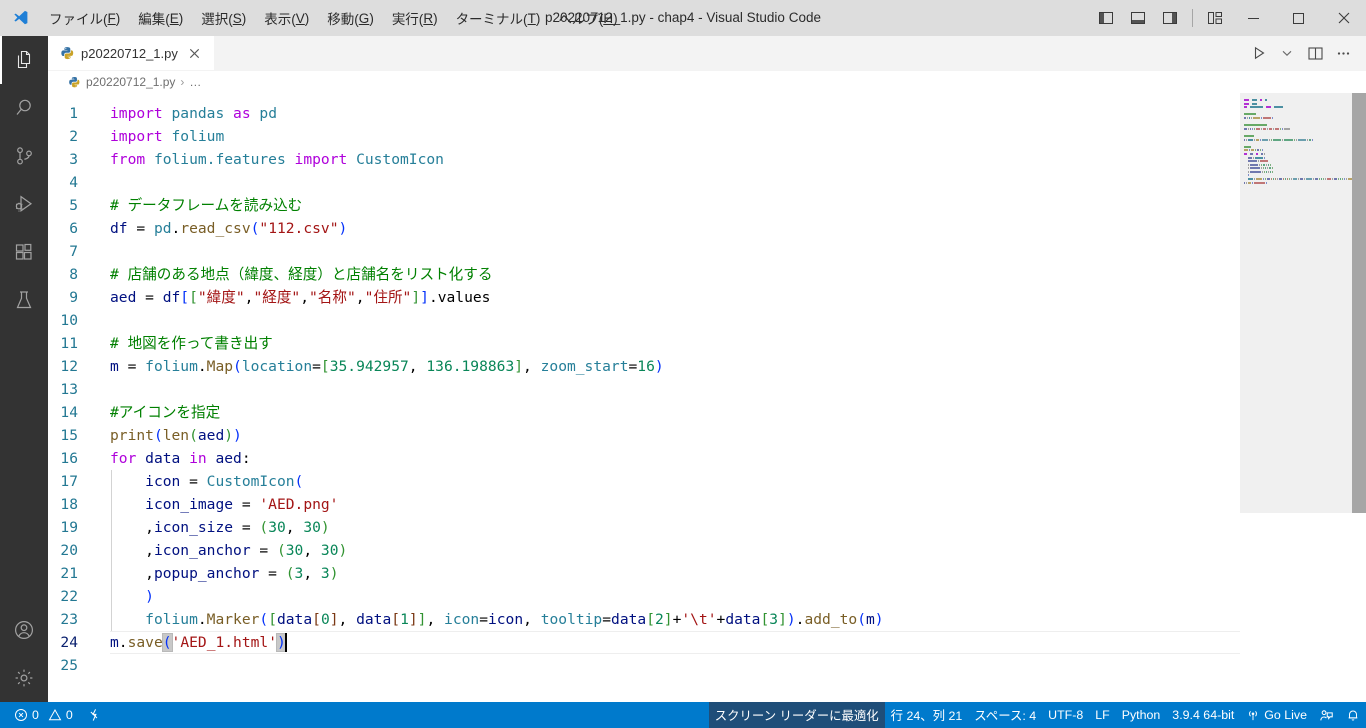  What do you see at coordinates (84, 18) in the screenshot?
I see `menu-item-0: ファイル(F)` at bounding box center [84, 18].